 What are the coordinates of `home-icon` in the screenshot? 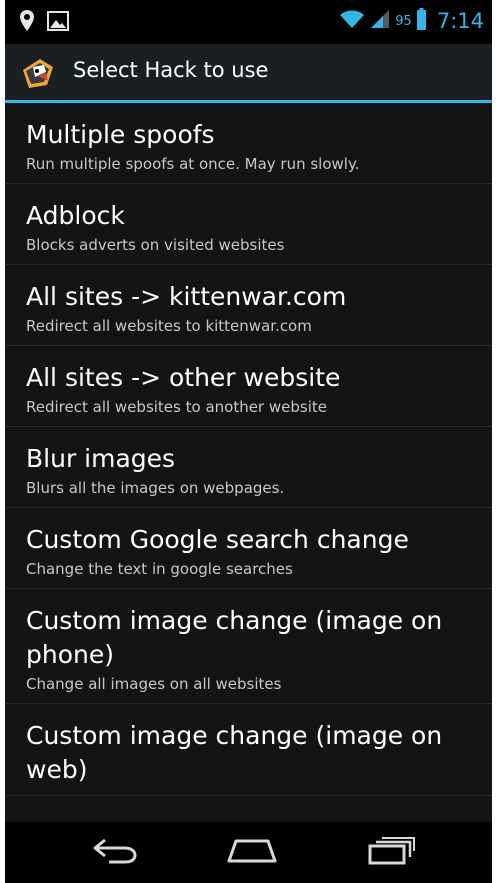 It's located at (252, 852).